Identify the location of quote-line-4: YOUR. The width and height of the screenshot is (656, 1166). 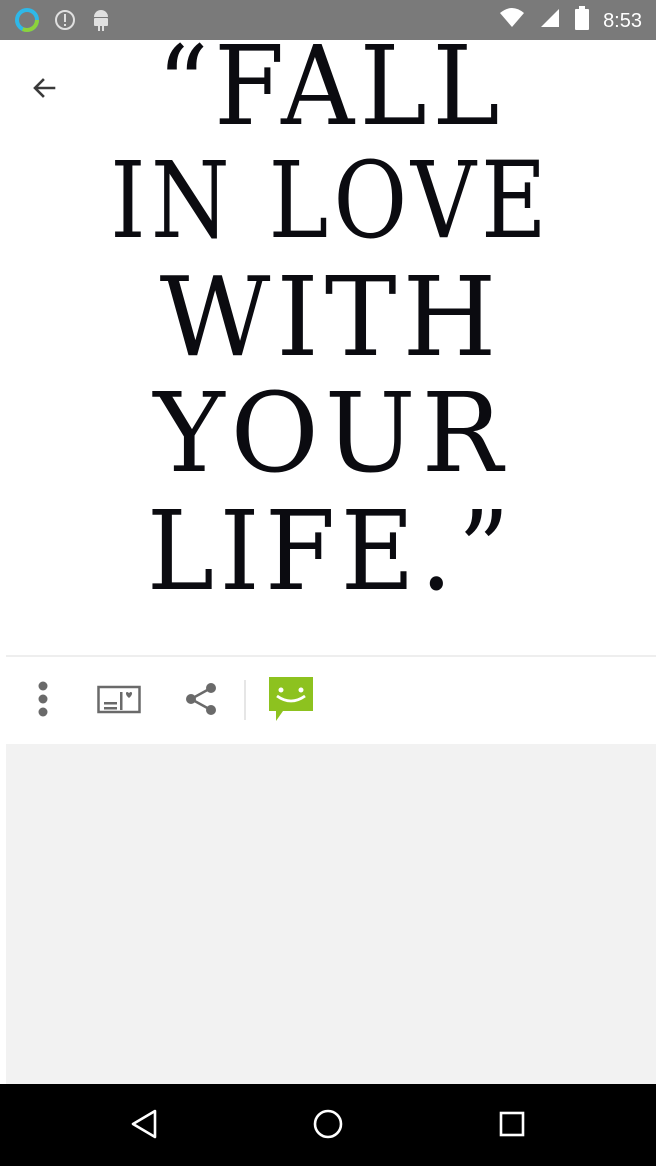
(331, 433).